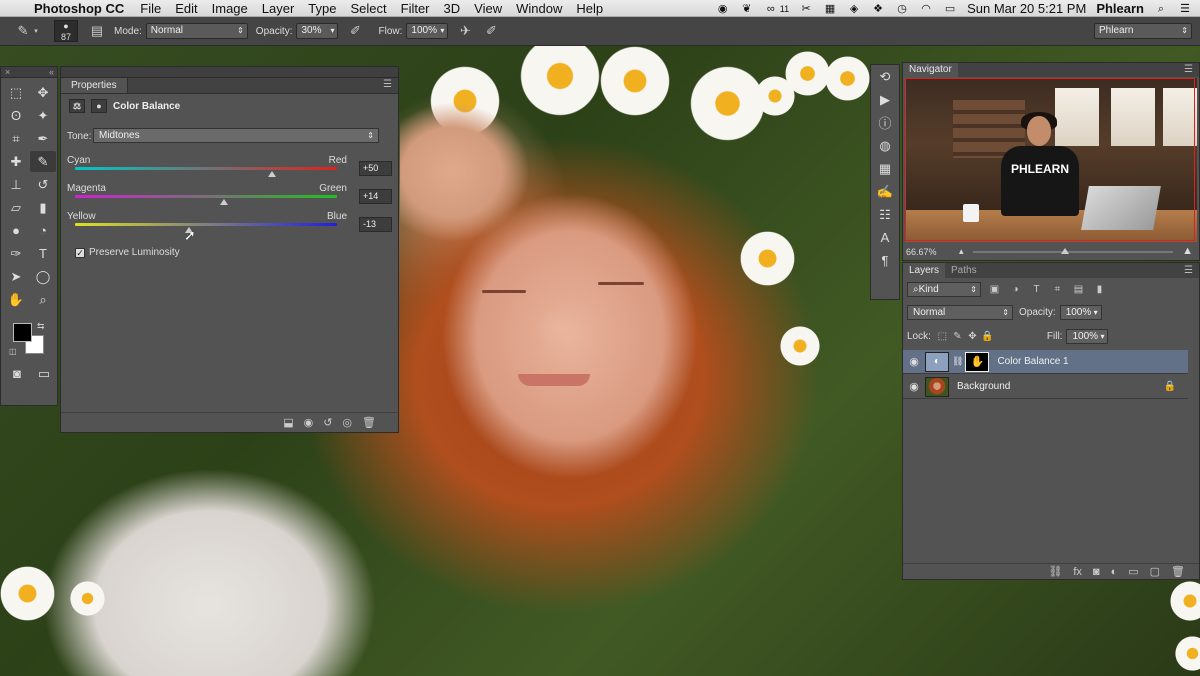  I want to click on layer-filter-select: ⌕Kind ⇕, so click(944, 289).